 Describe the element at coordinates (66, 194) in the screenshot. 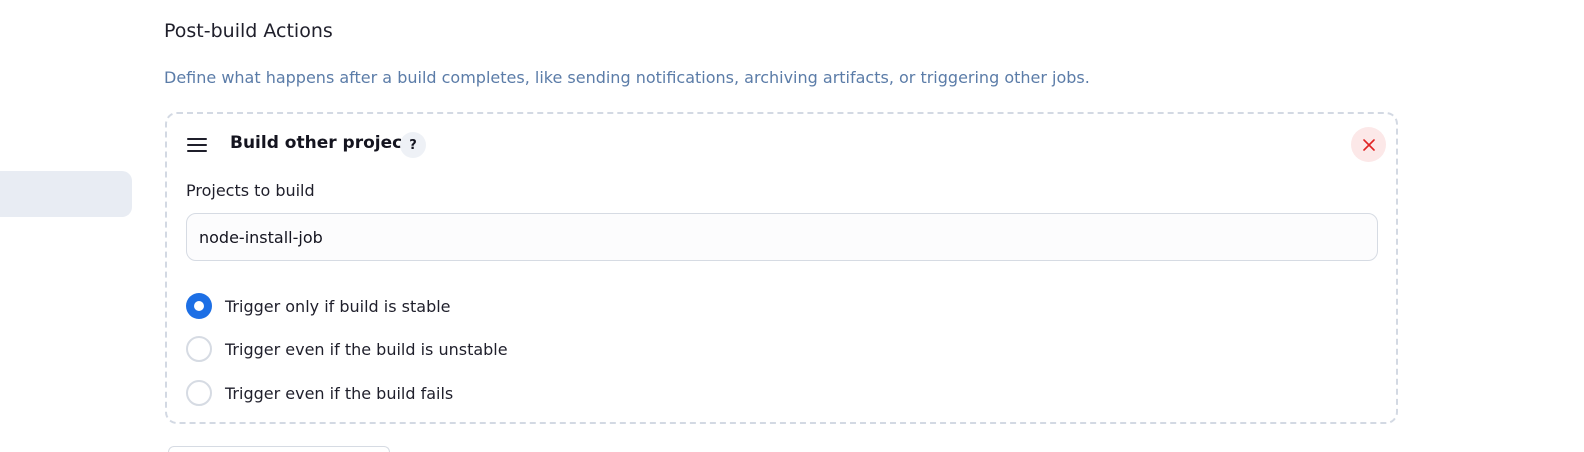

I see `sidebar-selected-item` at that location.